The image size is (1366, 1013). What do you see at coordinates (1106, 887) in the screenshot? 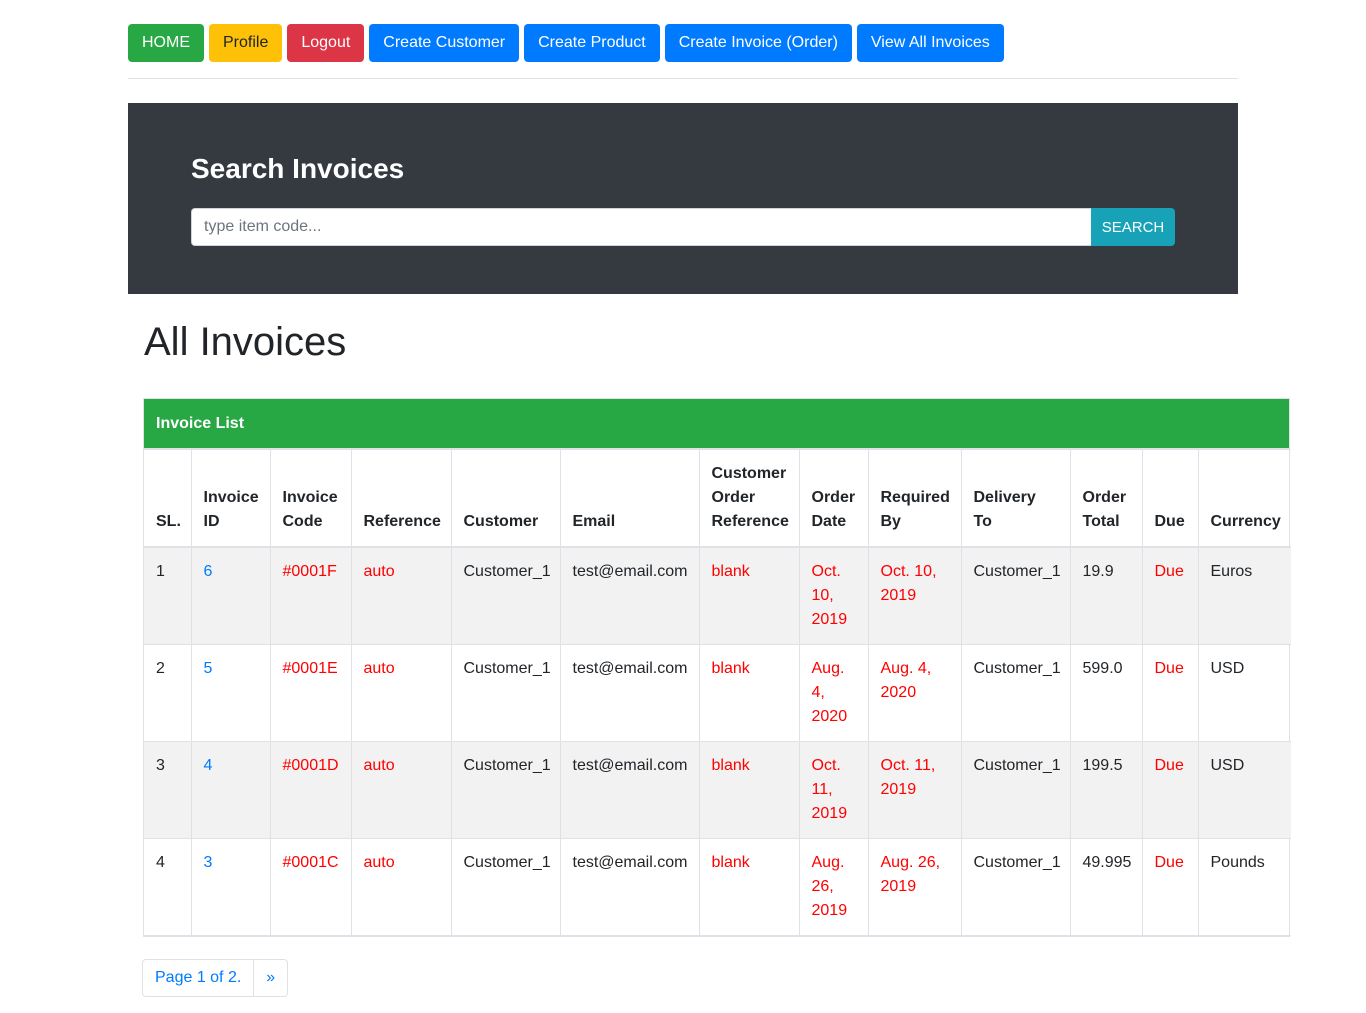
I see `cell-order-total: 49.995` at bounding box center [1106, 887].